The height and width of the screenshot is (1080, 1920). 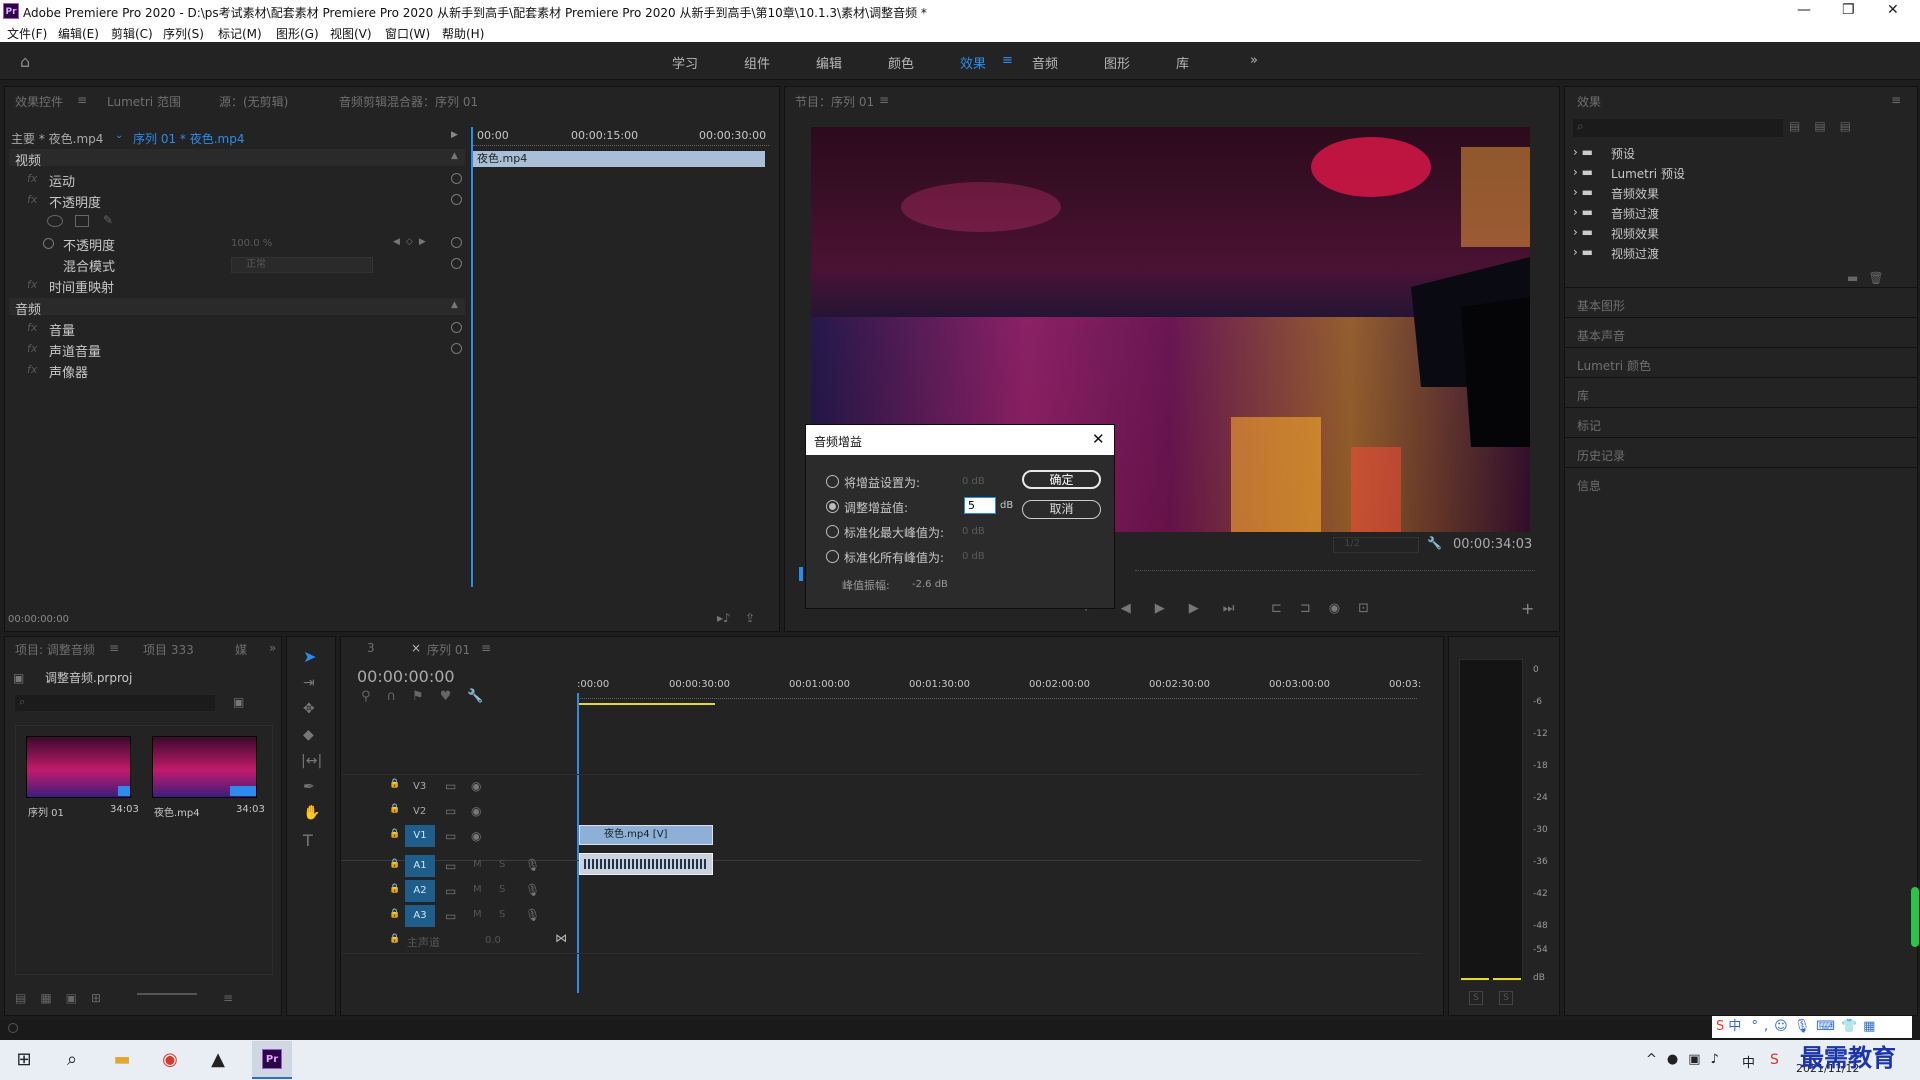 What do you see at coordinates (309, 683) in the screenshot?
I see `track-select-tool-icon: ⇥` at bounding box center [309, 683].